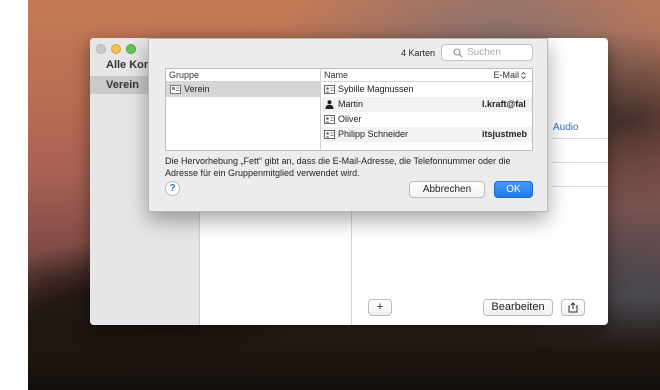 This screenshot has height=390, width=660. What do you see at coordinates (566, 127) in the screenshot?
I see `audio-link: Audio` at bounding box center [566, 127].